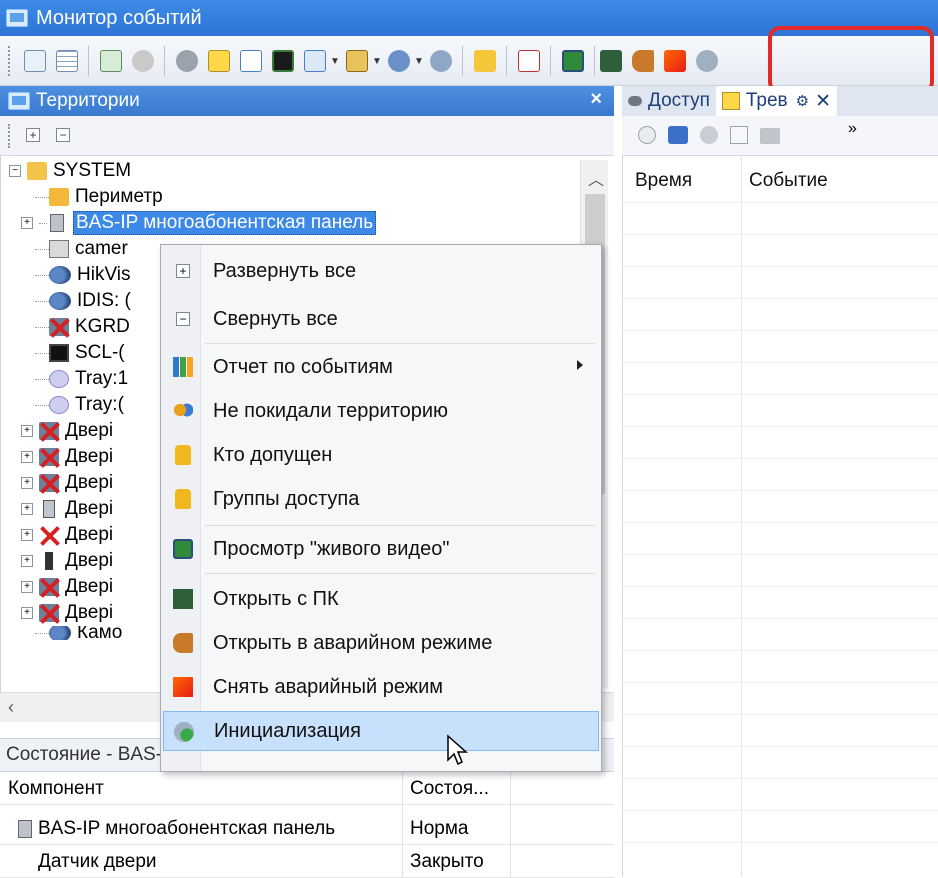  Describe the element at coordinates (251, 61) in the screenshot. I see `edit-icon` at that location.